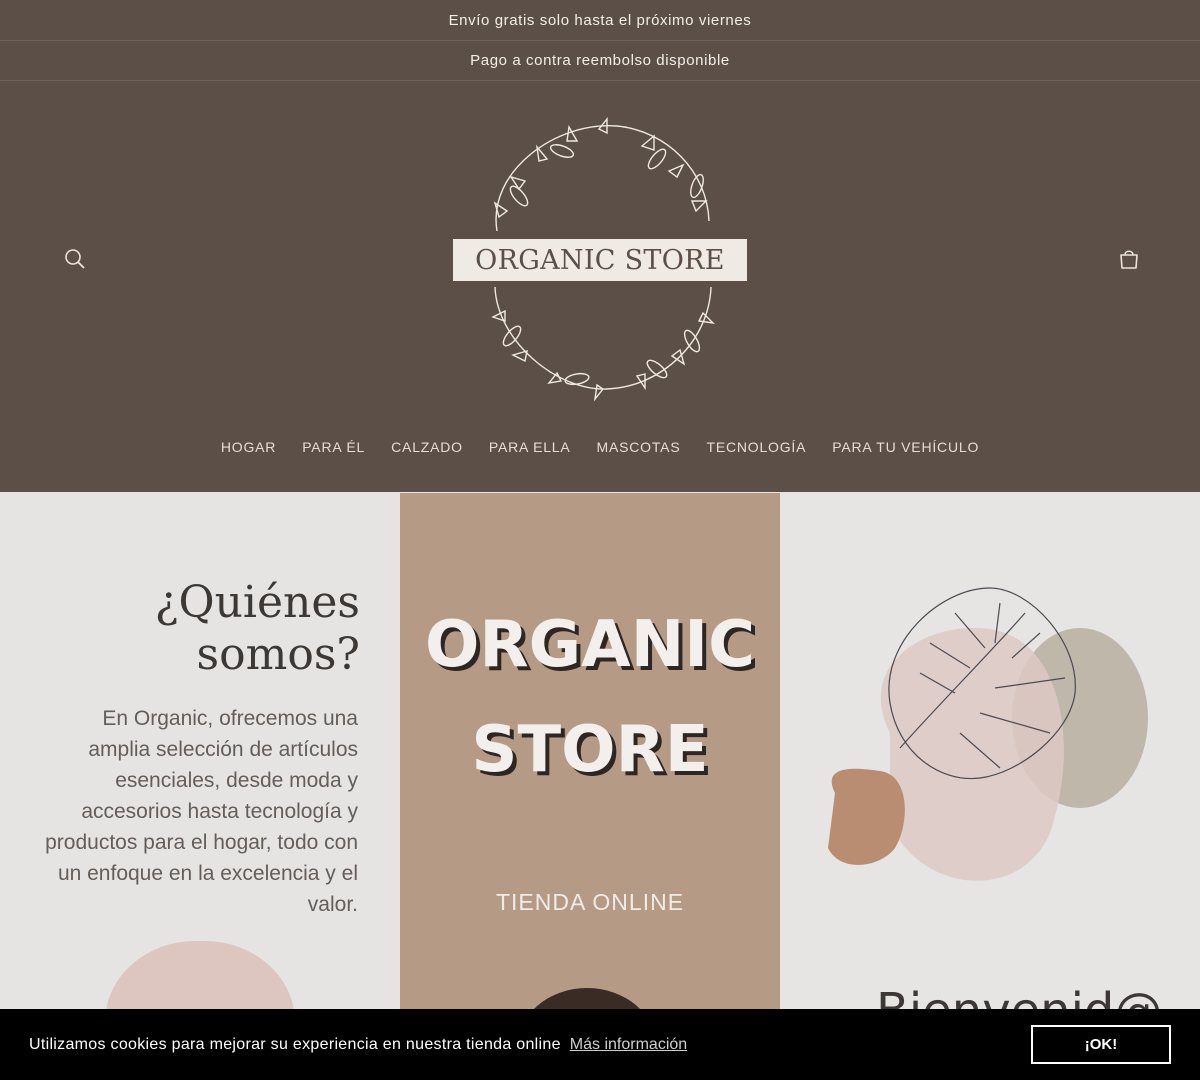  What do you see at coordinates (590, 750) in the screenshot?
I see `brand-title-line2: STORE` at bounding box center [590, 750].